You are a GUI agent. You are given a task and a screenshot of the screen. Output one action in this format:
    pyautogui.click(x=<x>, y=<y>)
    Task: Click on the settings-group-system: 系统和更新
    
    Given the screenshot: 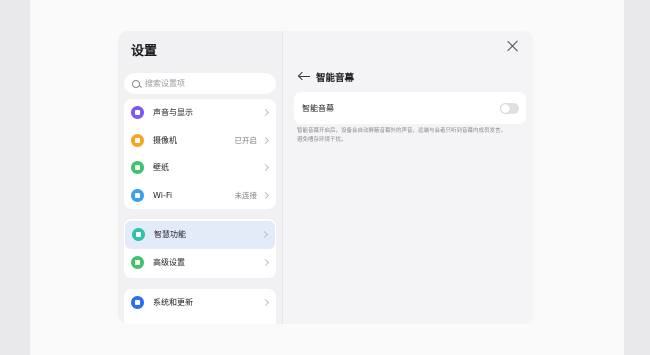 What is the action you would take?
    pyautogui.click(x=200, y=306)
    